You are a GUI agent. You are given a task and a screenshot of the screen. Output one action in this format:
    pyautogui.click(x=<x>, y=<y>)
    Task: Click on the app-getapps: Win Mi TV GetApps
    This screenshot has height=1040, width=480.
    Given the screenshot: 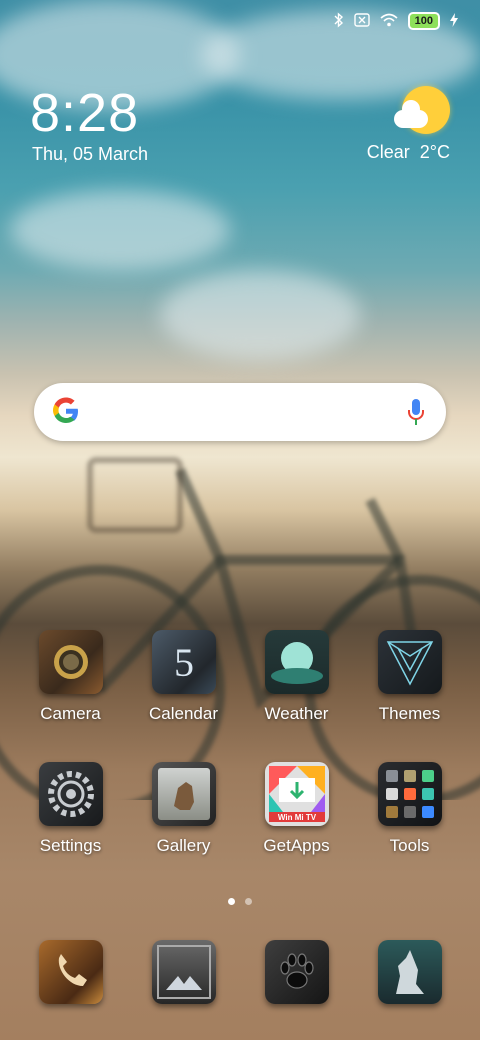 What is the action you would take?
    pyautogui.click(x=296, y=809)
    